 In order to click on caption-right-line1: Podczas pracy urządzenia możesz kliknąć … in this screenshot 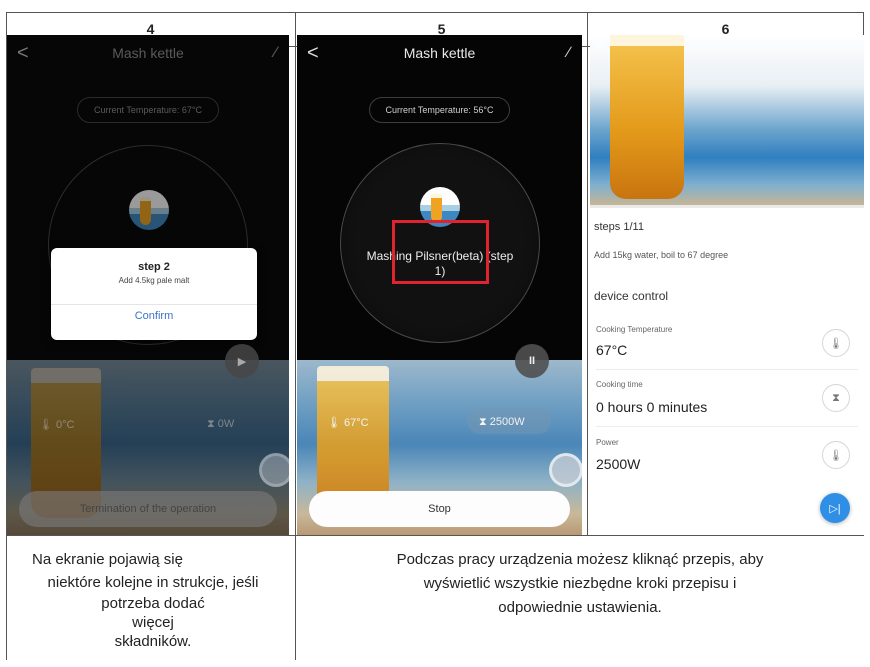, I will do `click(580, 559)`.